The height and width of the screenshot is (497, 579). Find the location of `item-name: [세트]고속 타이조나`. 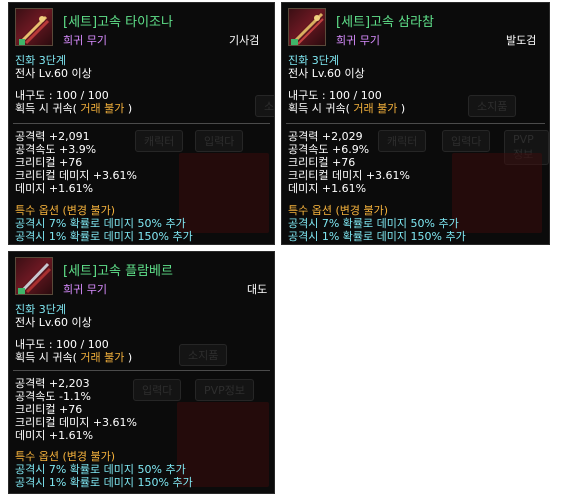

item-name: [세트]고속 타이조나 is located at coordinates (118, 22).